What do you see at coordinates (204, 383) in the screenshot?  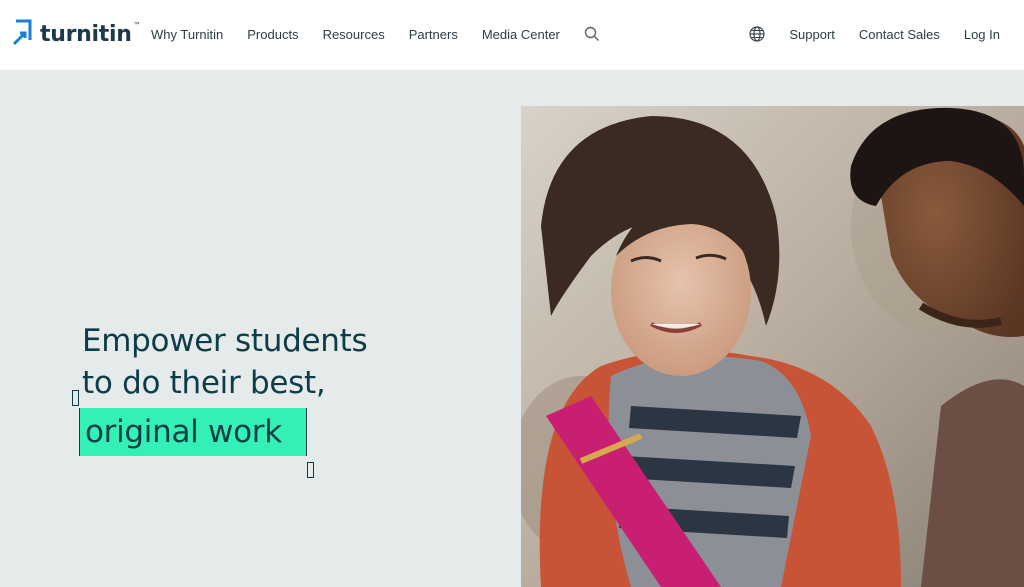 I see `hero-line-2: to do their best,` at bounding box center [204, 383].